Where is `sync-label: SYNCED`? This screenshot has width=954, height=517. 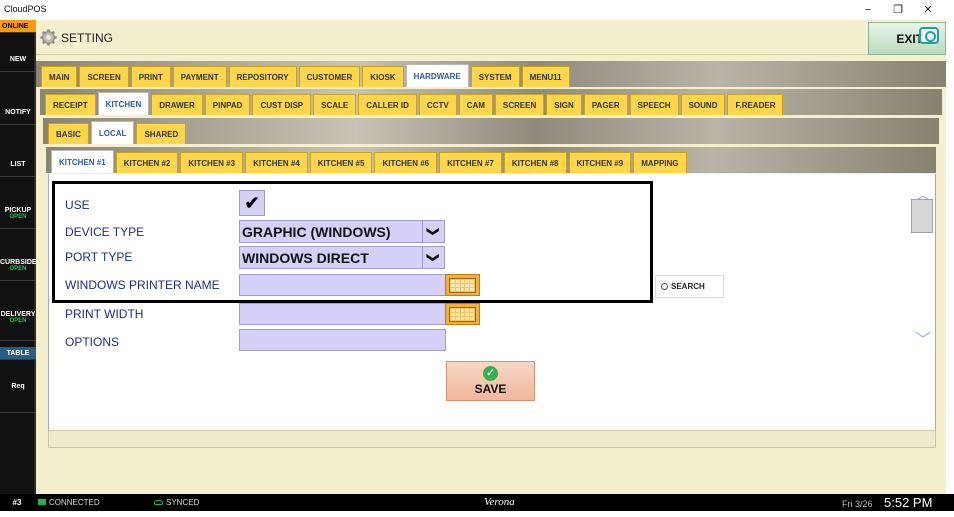
sync-label: SYNCED is located at coordinates (183, 502).